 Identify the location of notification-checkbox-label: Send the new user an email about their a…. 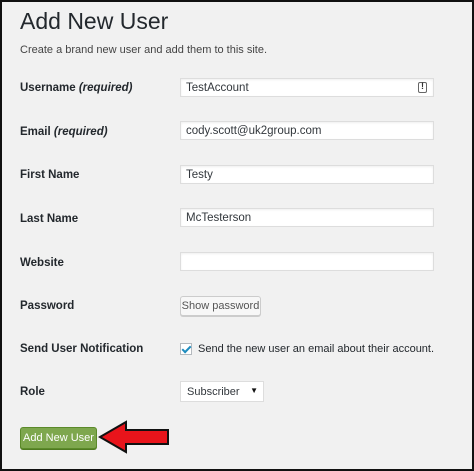
(316, 349).